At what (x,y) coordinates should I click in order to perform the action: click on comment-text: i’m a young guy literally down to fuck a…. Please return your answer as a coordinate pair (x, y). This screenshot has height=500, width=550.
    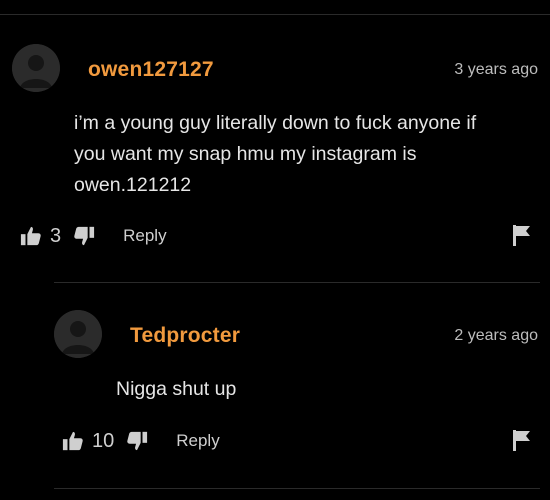
    Looking at the image, I should click on (275, 154).